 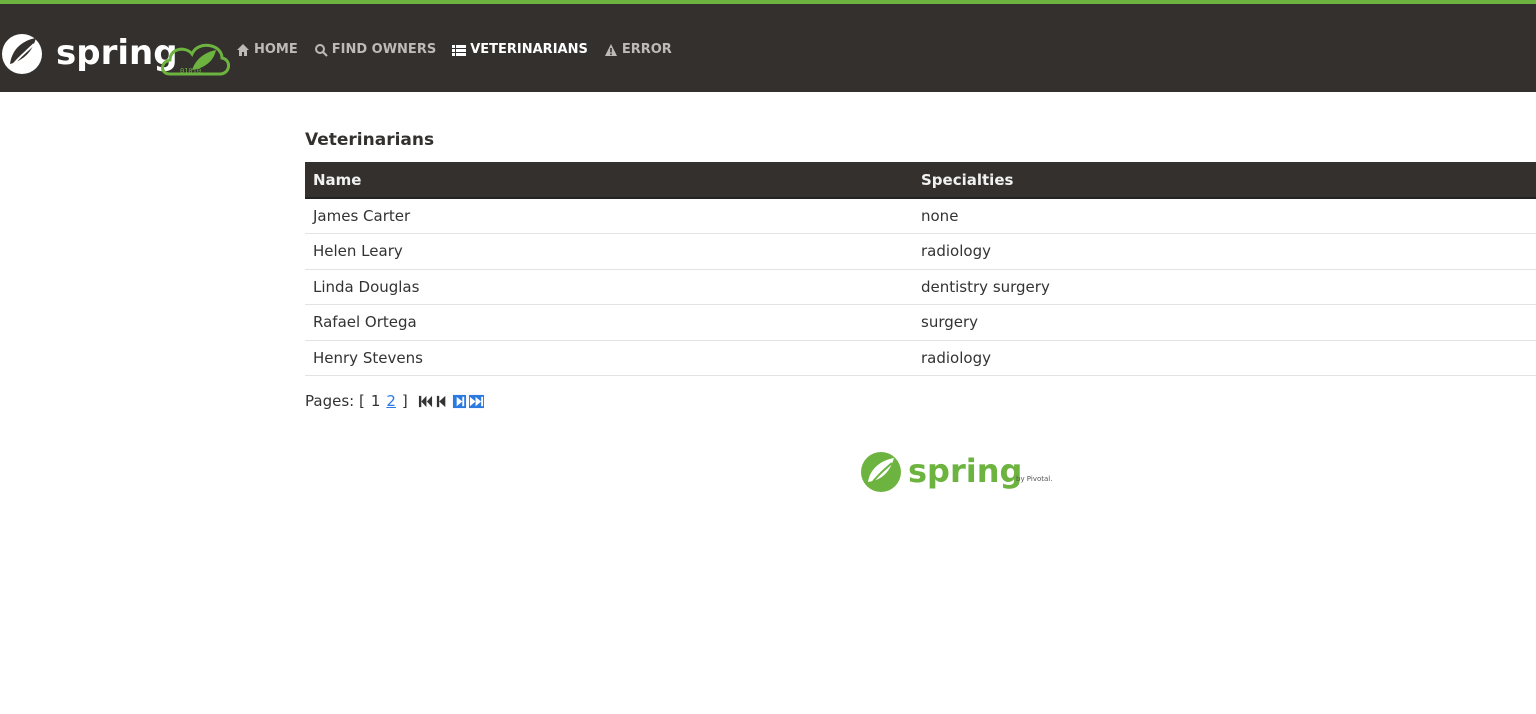 I want to click on svg-text: 01010, so click(x=190, y=71).